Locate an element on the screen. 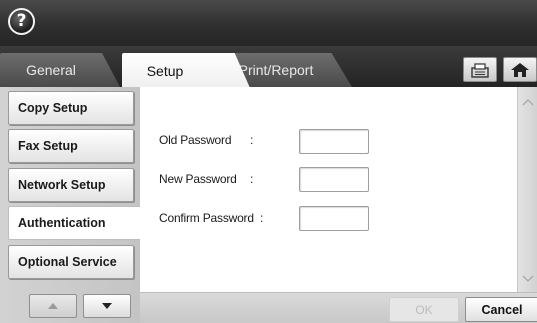 The width and height of the screenshot is (537, 323). sidebar-item-network-setup: Network Setup is located at coordinates (71, 185).